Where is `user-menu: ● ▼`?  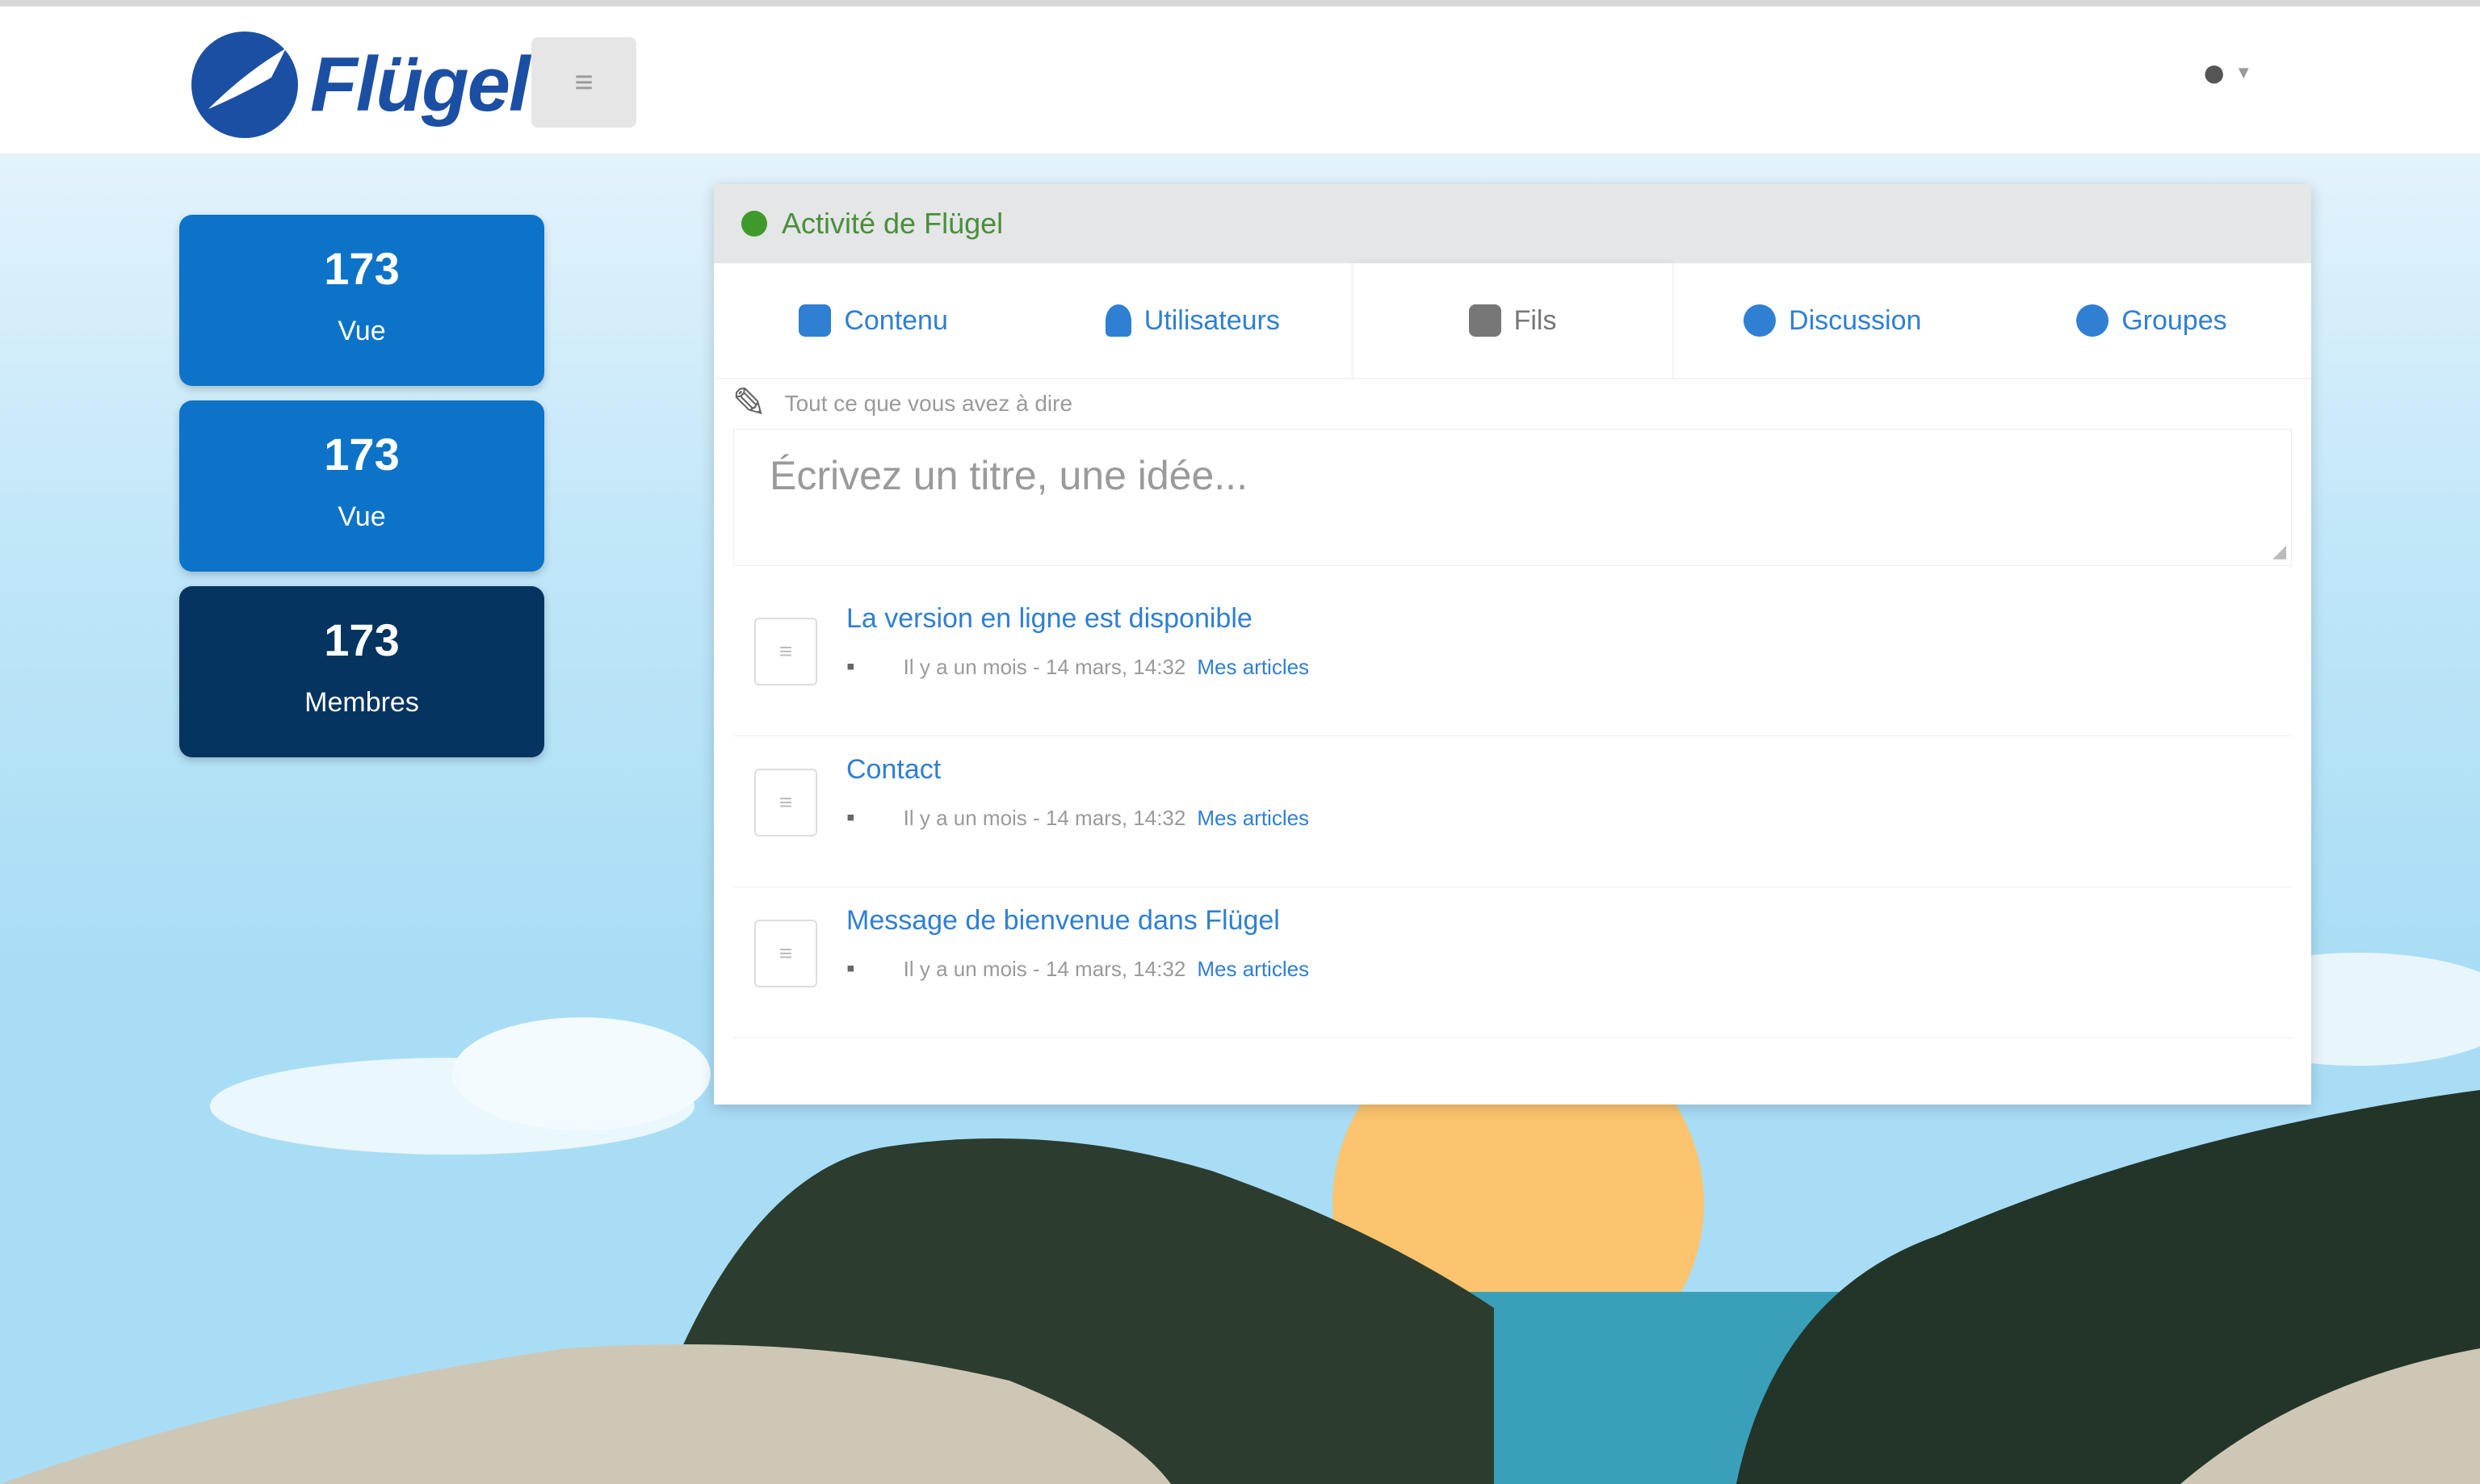 user-menu: ● ▼ is located at coordinates (2226, 72).